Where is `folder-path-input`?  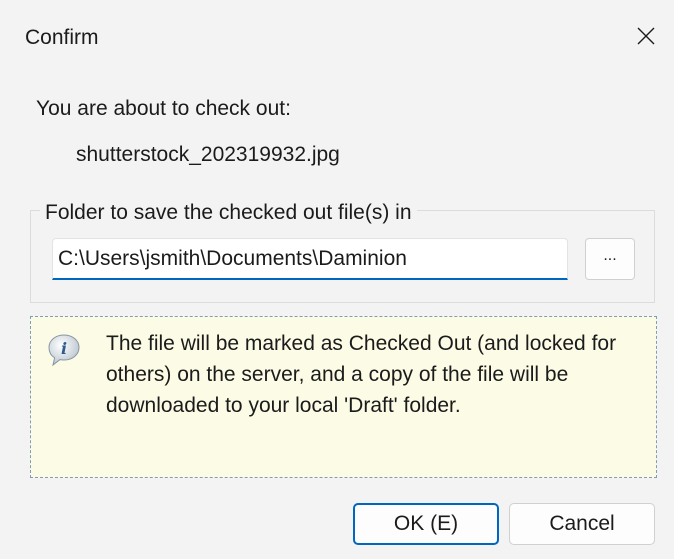
folder-path-input is located at coordinates (310, 259).